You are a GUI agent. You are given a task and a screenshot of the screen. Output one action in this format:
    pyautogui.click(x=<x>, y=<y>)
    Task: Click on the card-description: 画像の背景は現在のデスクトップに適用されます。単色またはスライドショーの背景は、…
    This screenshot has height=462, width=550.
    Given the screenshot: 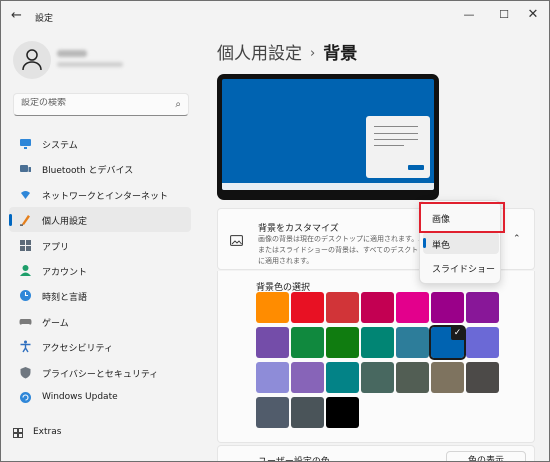 What is the action you would take?
    pyautogui.click(x=345, y=250)
    